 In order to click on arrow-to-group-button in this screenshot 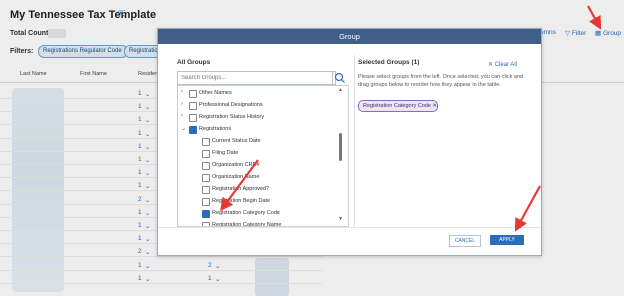, I will do `click(594, 17)`.